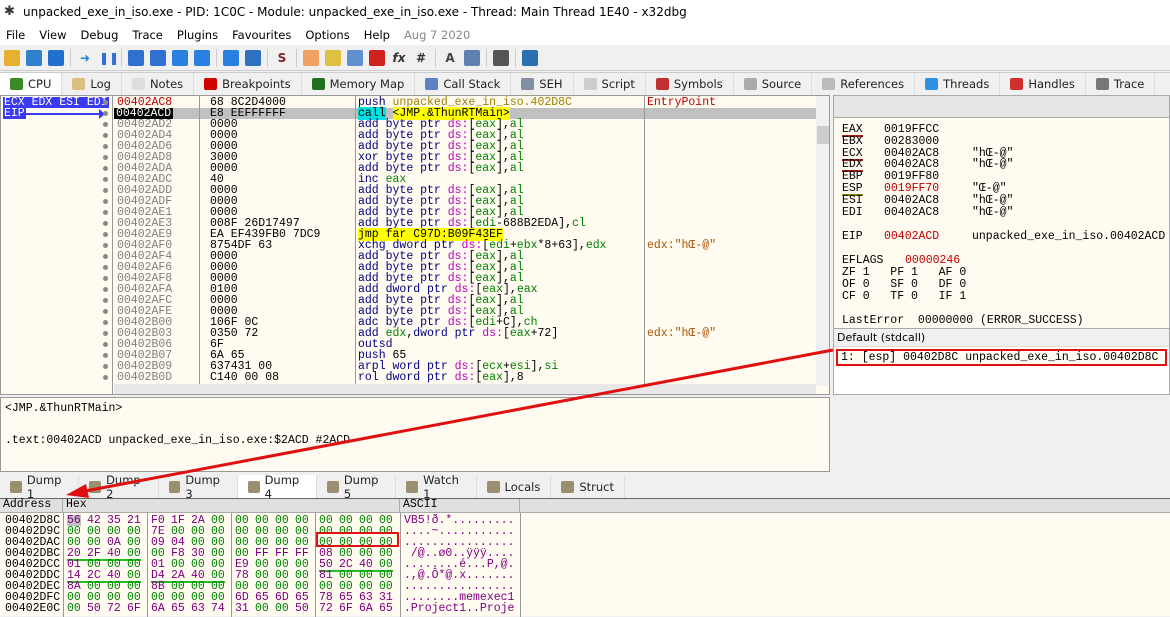 Image resolution: width=1170 pixels, height=617 pixels. Describe the element at coordinates (242, 609) in the screenshot. I see `dump-byte: 31` at that location.